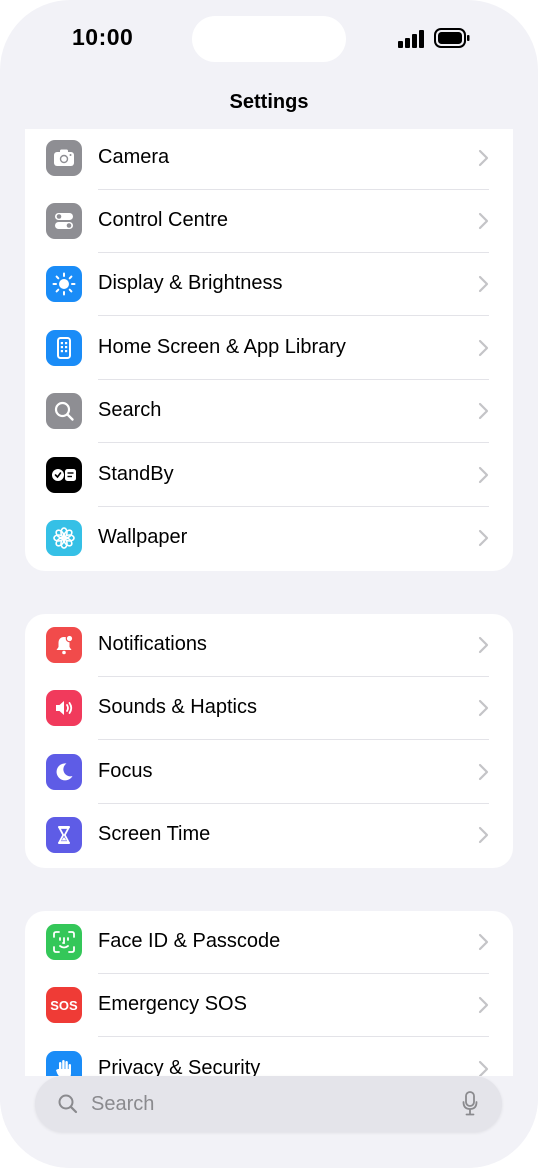 The image size is (538, 1168). What do you see at coordinates (68, 1104) in the screenshot?
I see `search-icon` at bounding box center [68, 1104].